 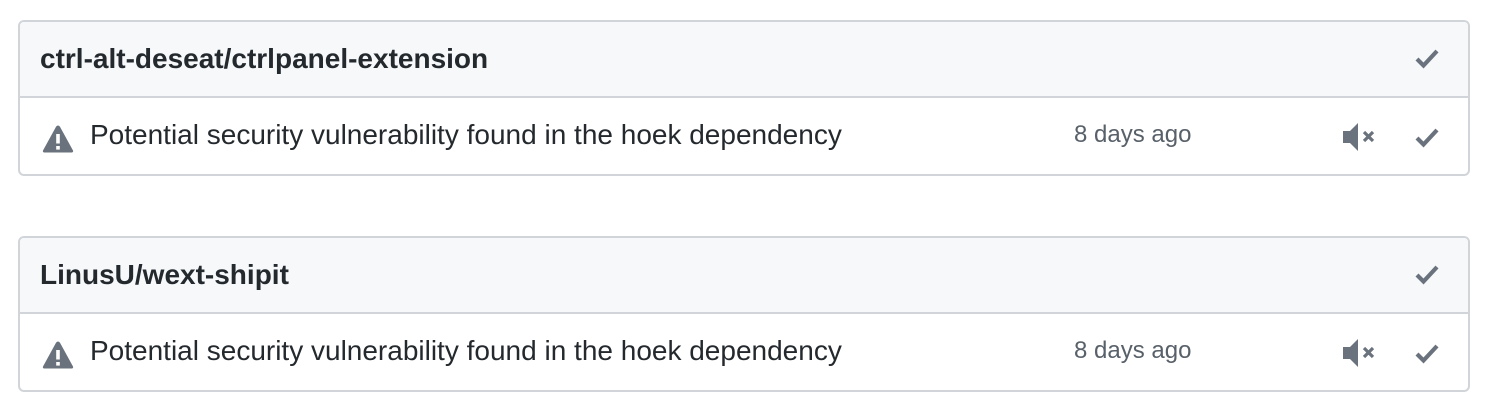 I want to click on repo-name: LinusU/wext-shipit, so click(x=164, y=275).